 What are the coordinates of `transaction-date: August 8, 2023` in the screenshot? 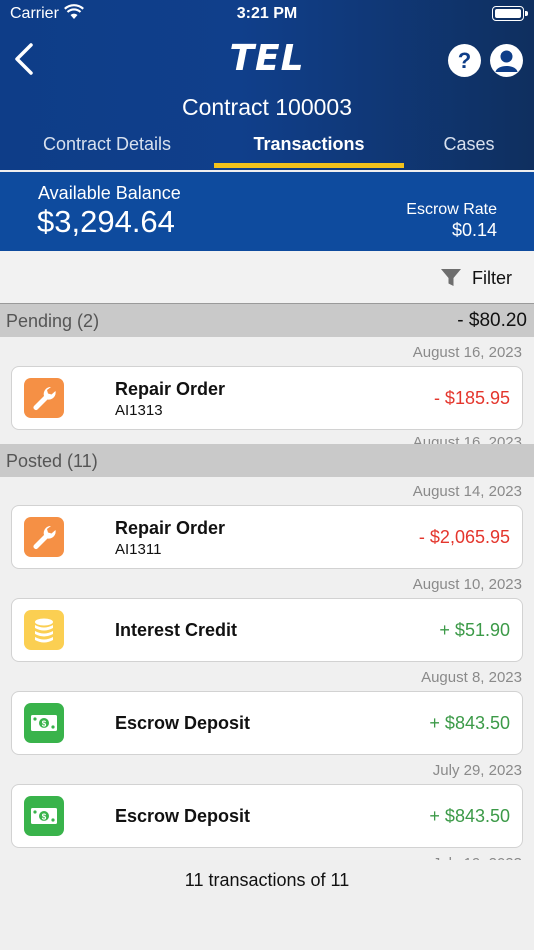 It's located at (471, 677).